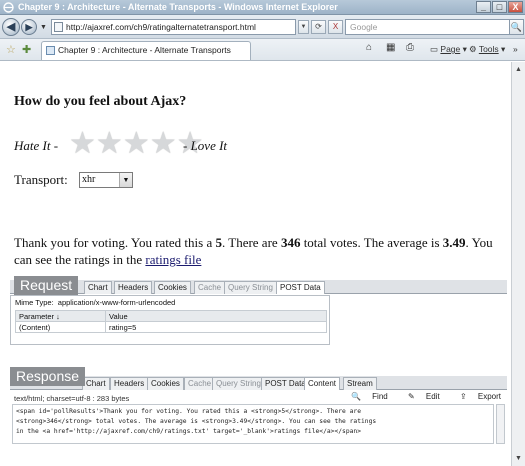  I want to click on sort-icon: ↓, so click(58, 316).